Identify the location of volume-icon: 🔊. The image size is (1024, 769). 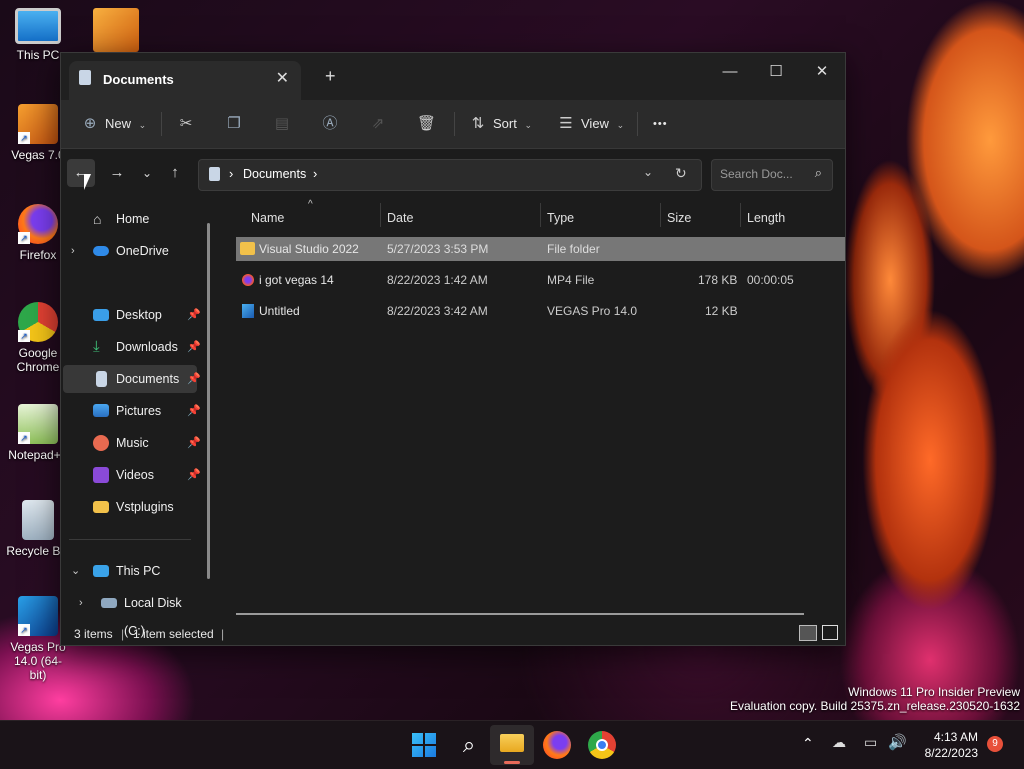
(897, 742).